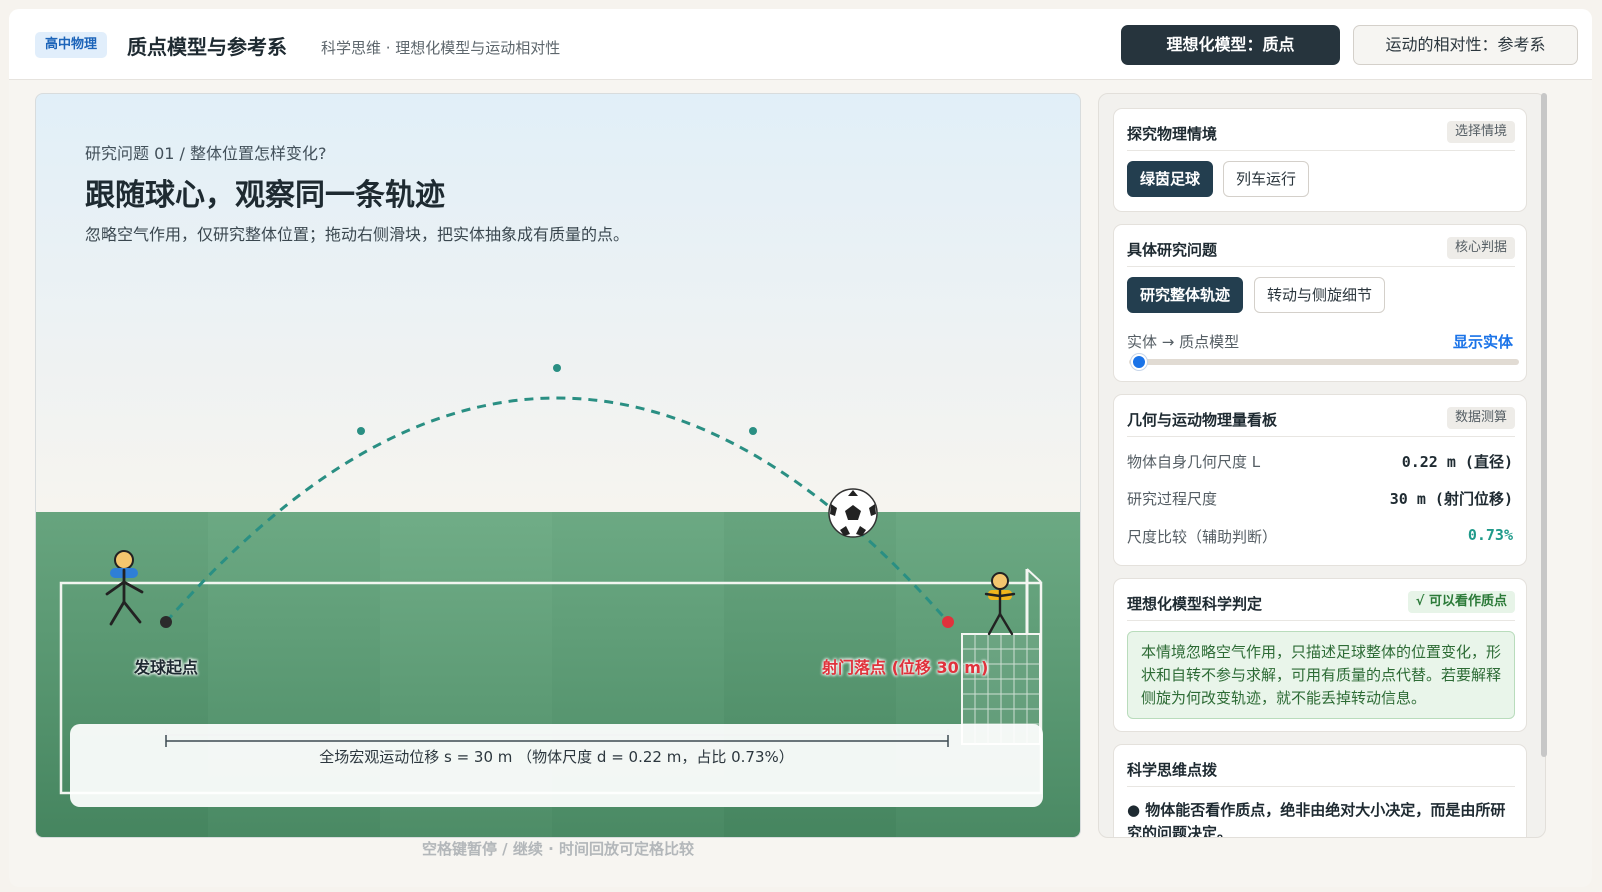 The image size is (1602, 892). What do you see at coordinates (1457, 462) in the screenshot?
I see `dashboard-row-value: 0.22 m (直径)` at bounding box center [1457, 462].